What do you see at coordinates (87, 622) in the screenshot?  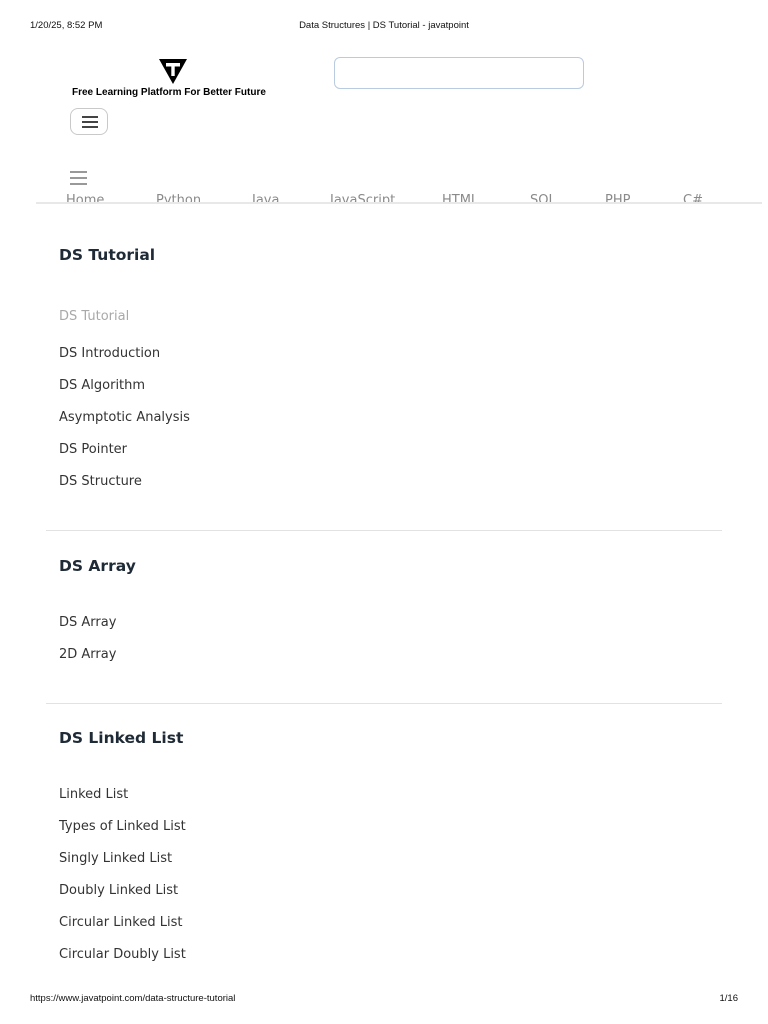 I see `sidebar-link: DS Array` at bounding box center [87, 622].